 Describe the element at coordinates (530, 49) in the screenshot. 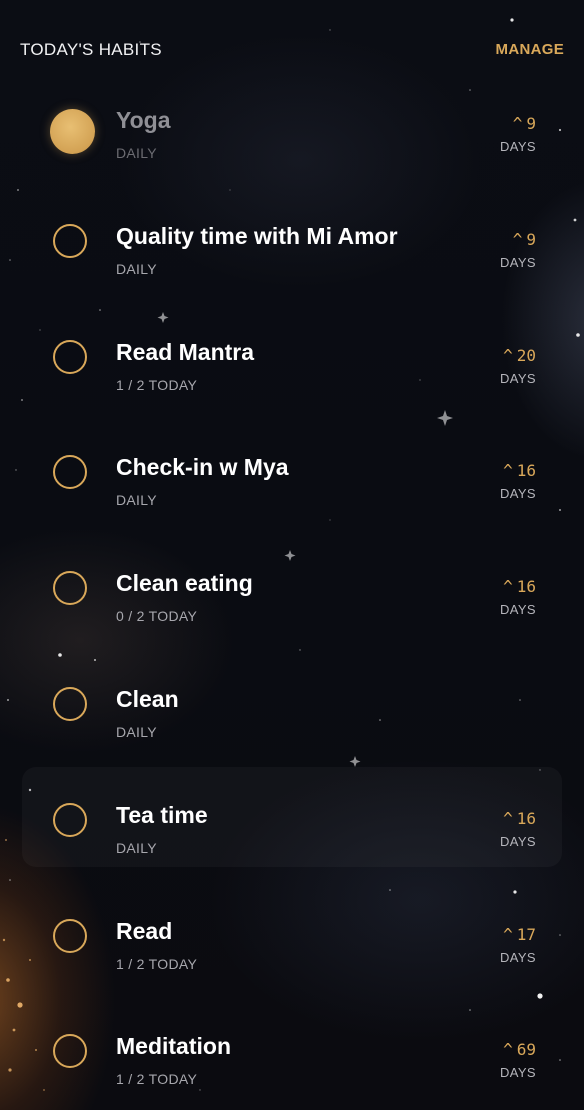

I see `manage-button: MANAGE` at that location.